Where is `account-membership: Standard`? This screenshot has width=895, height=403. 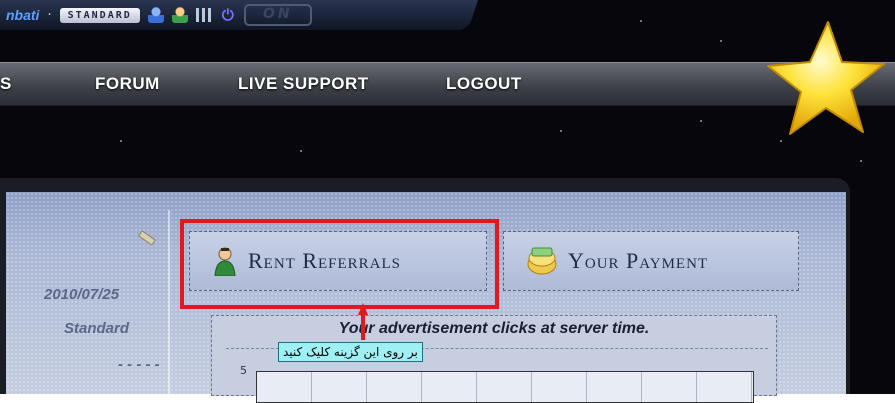
account-membership: Standard is located at coordinates (97, 328).